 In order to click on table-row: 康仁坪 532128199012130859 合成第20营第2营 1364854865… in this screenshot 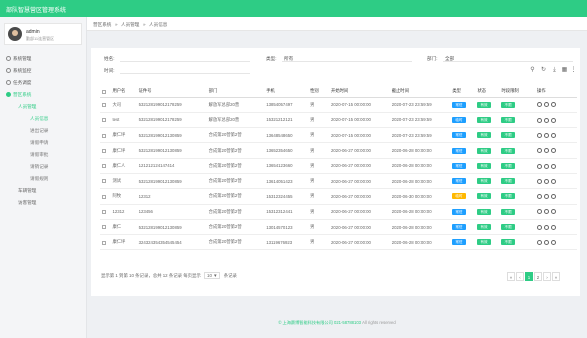, I will do `click(338, 135)`.